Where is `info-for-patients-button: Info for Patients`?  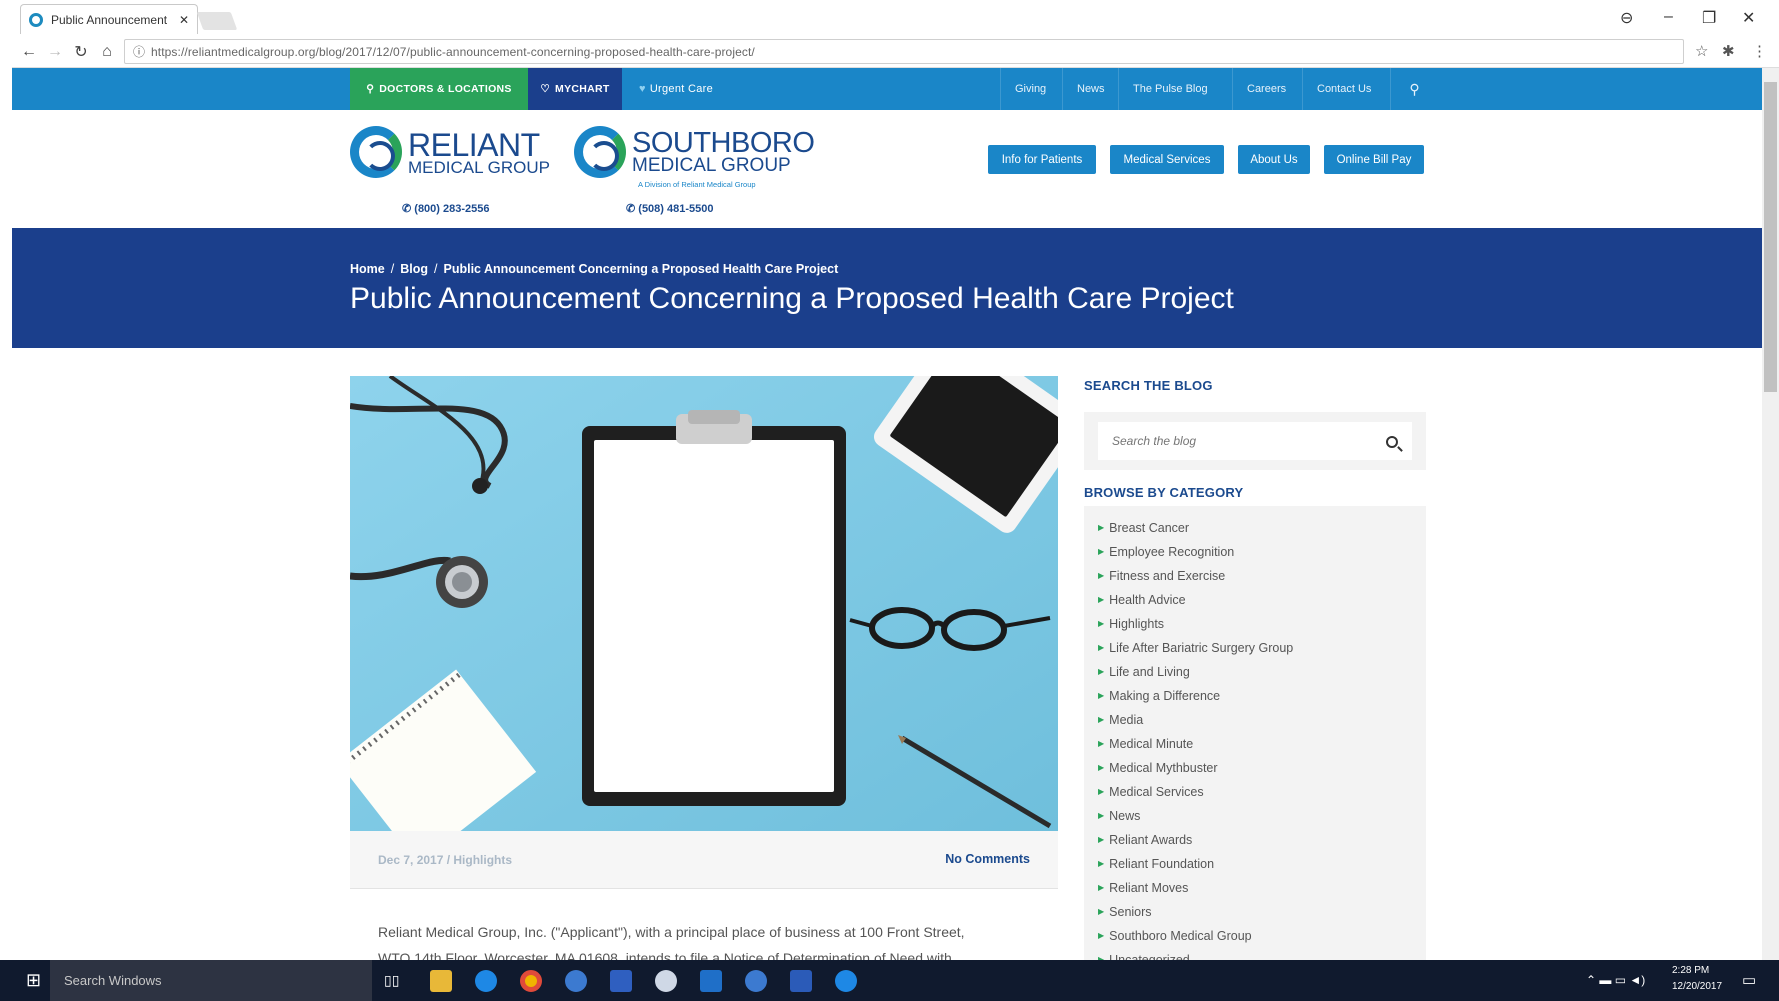 info-for-patients-button: Info for Patients is located at coordinates (1042, 159).